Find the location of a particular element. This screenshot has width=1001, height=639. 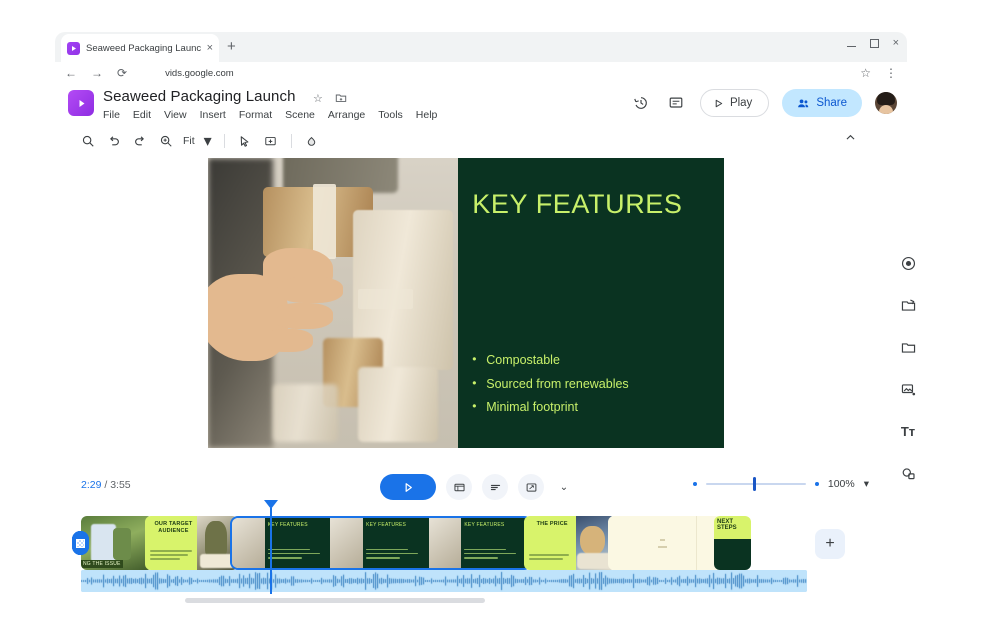

current-time: 2:29 is located at coordinates (91, 485).